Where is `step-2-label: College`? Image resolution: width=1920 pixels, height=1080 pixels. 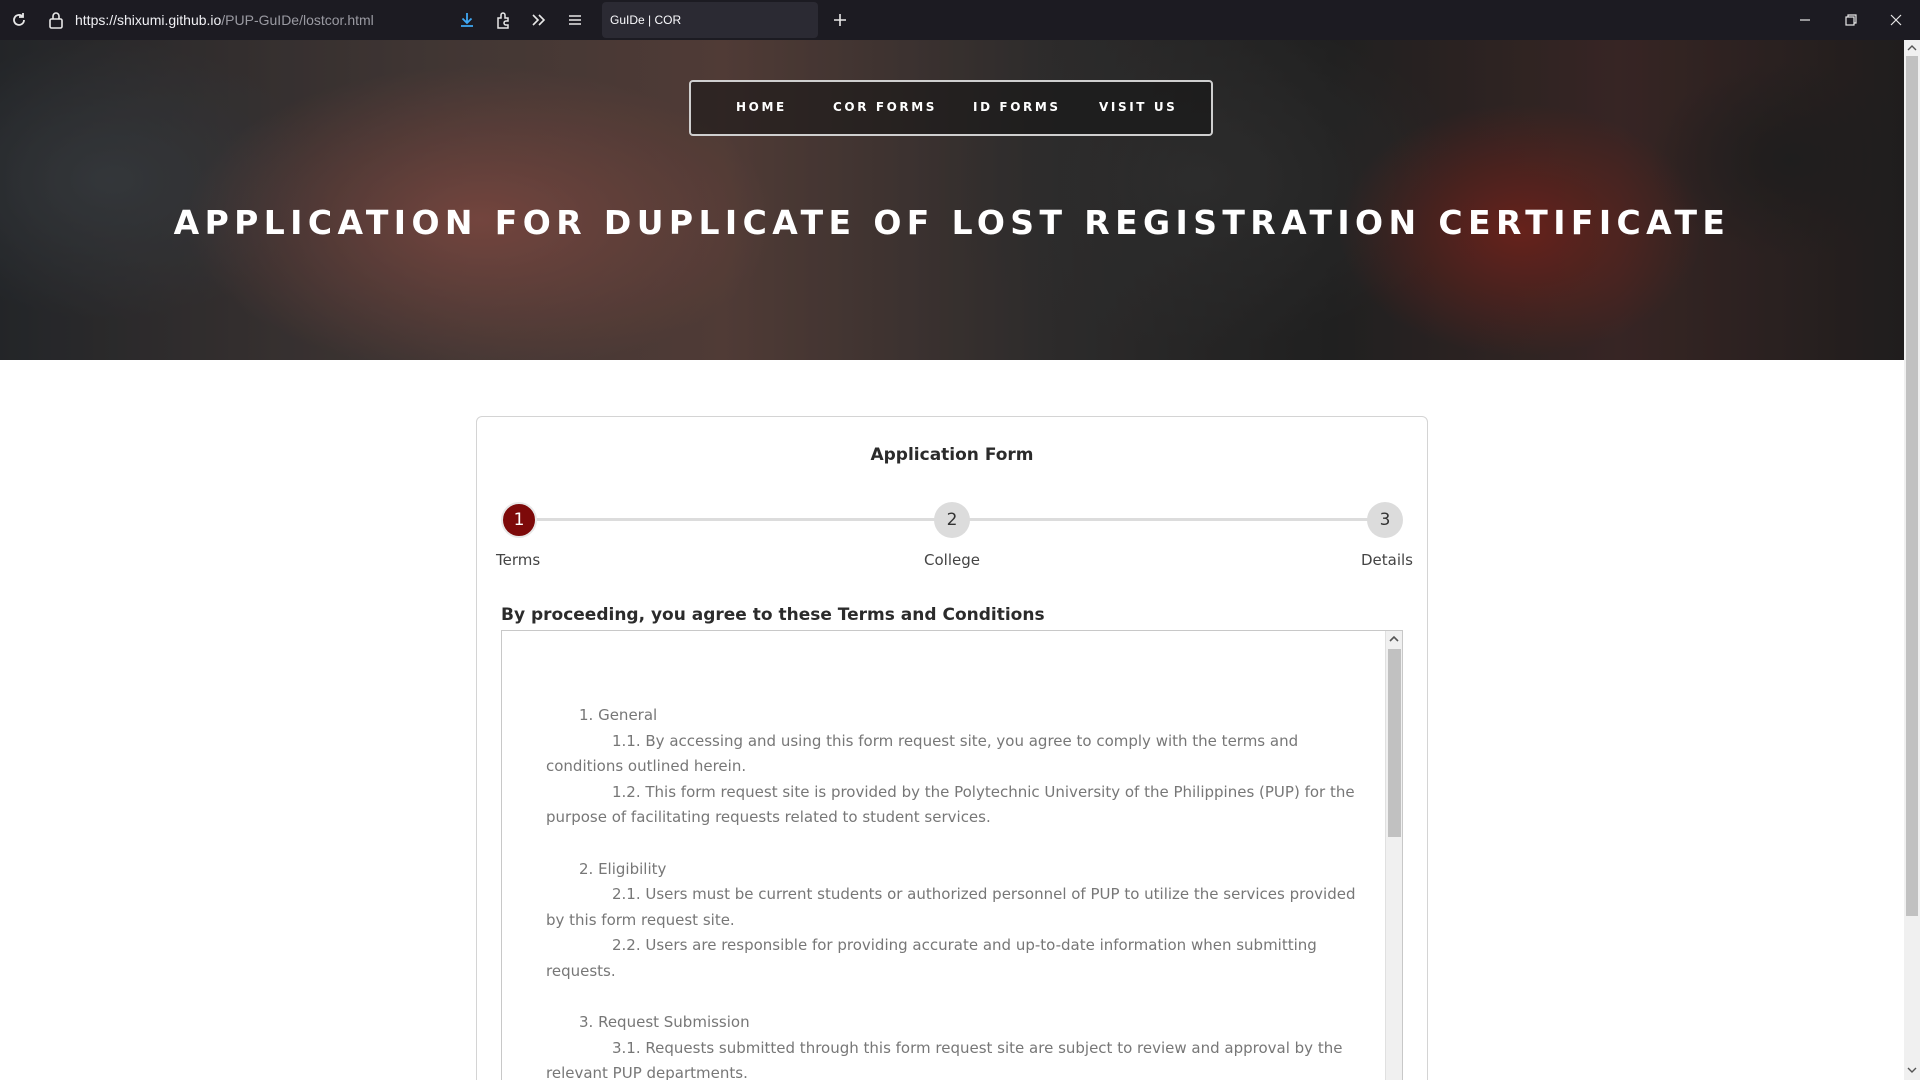 step-2-label: College is located at coordinates (952, 560).